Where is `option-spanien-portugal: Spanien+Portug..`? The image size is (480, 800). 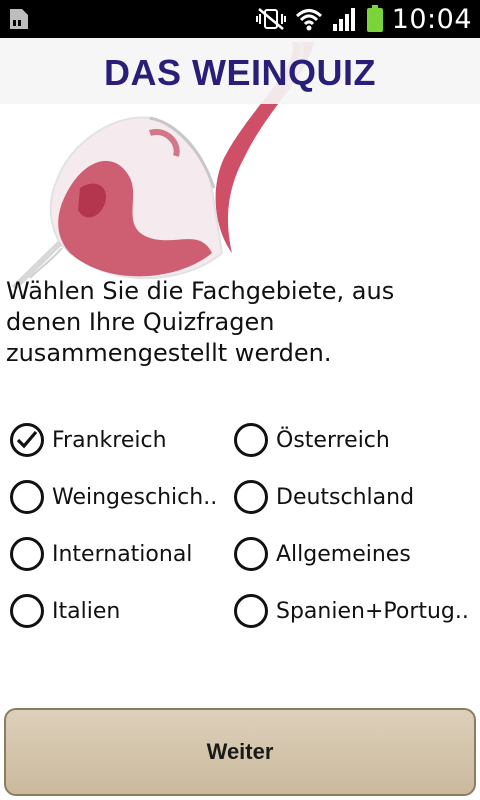 option-spanien-portugal: Spanien+Portug.. is located at coordinates (351, 611).